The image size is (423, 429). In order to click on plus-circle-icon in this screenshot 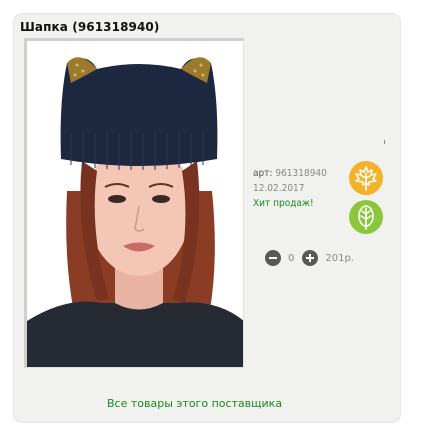, I will do `click(310, 258)`.